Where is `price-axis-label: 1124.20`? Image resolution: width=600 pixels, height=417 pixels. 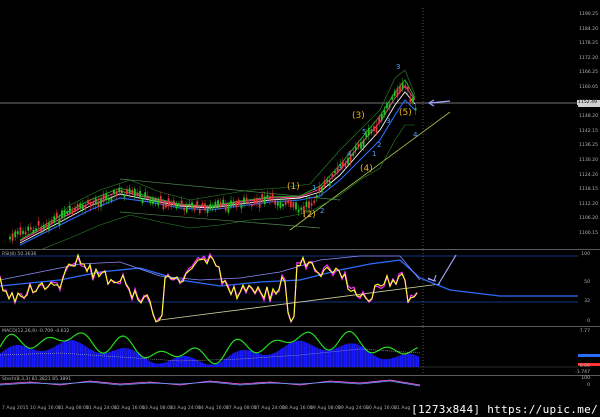 price-axis-label: 1124.20 is located at coordinates (588, 175).